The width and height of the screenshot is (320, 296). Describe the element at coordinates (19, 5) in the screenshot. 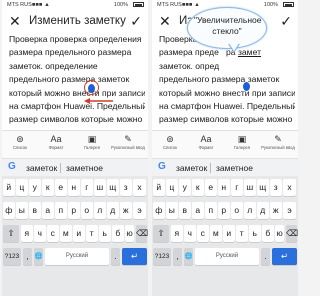

I see `carrier-label: MTS RUS` at that location.